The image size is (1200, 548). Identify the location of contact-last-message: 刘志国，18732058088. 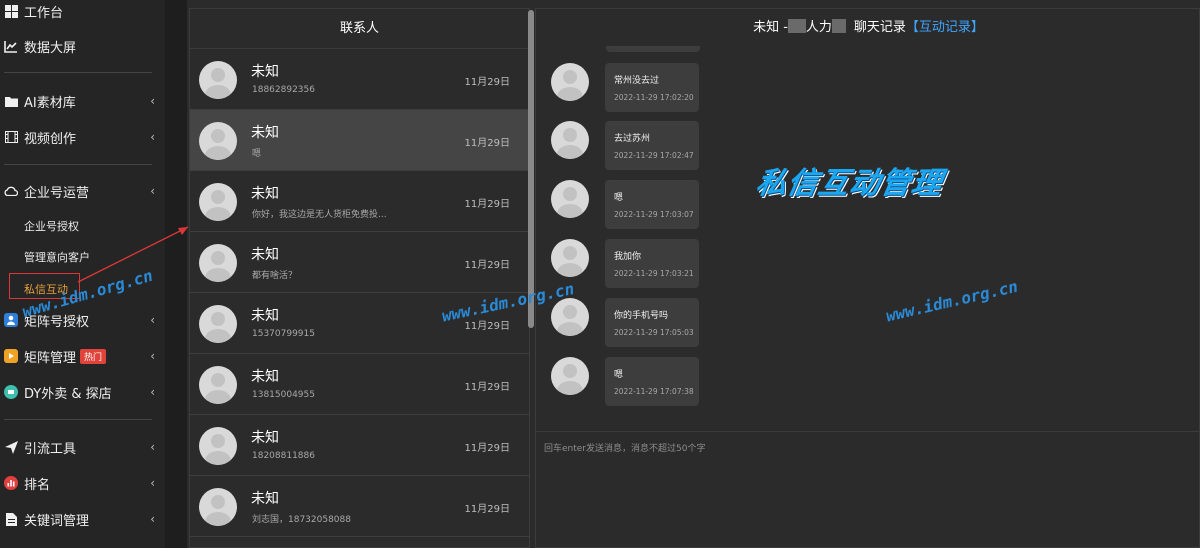
(301, 520).